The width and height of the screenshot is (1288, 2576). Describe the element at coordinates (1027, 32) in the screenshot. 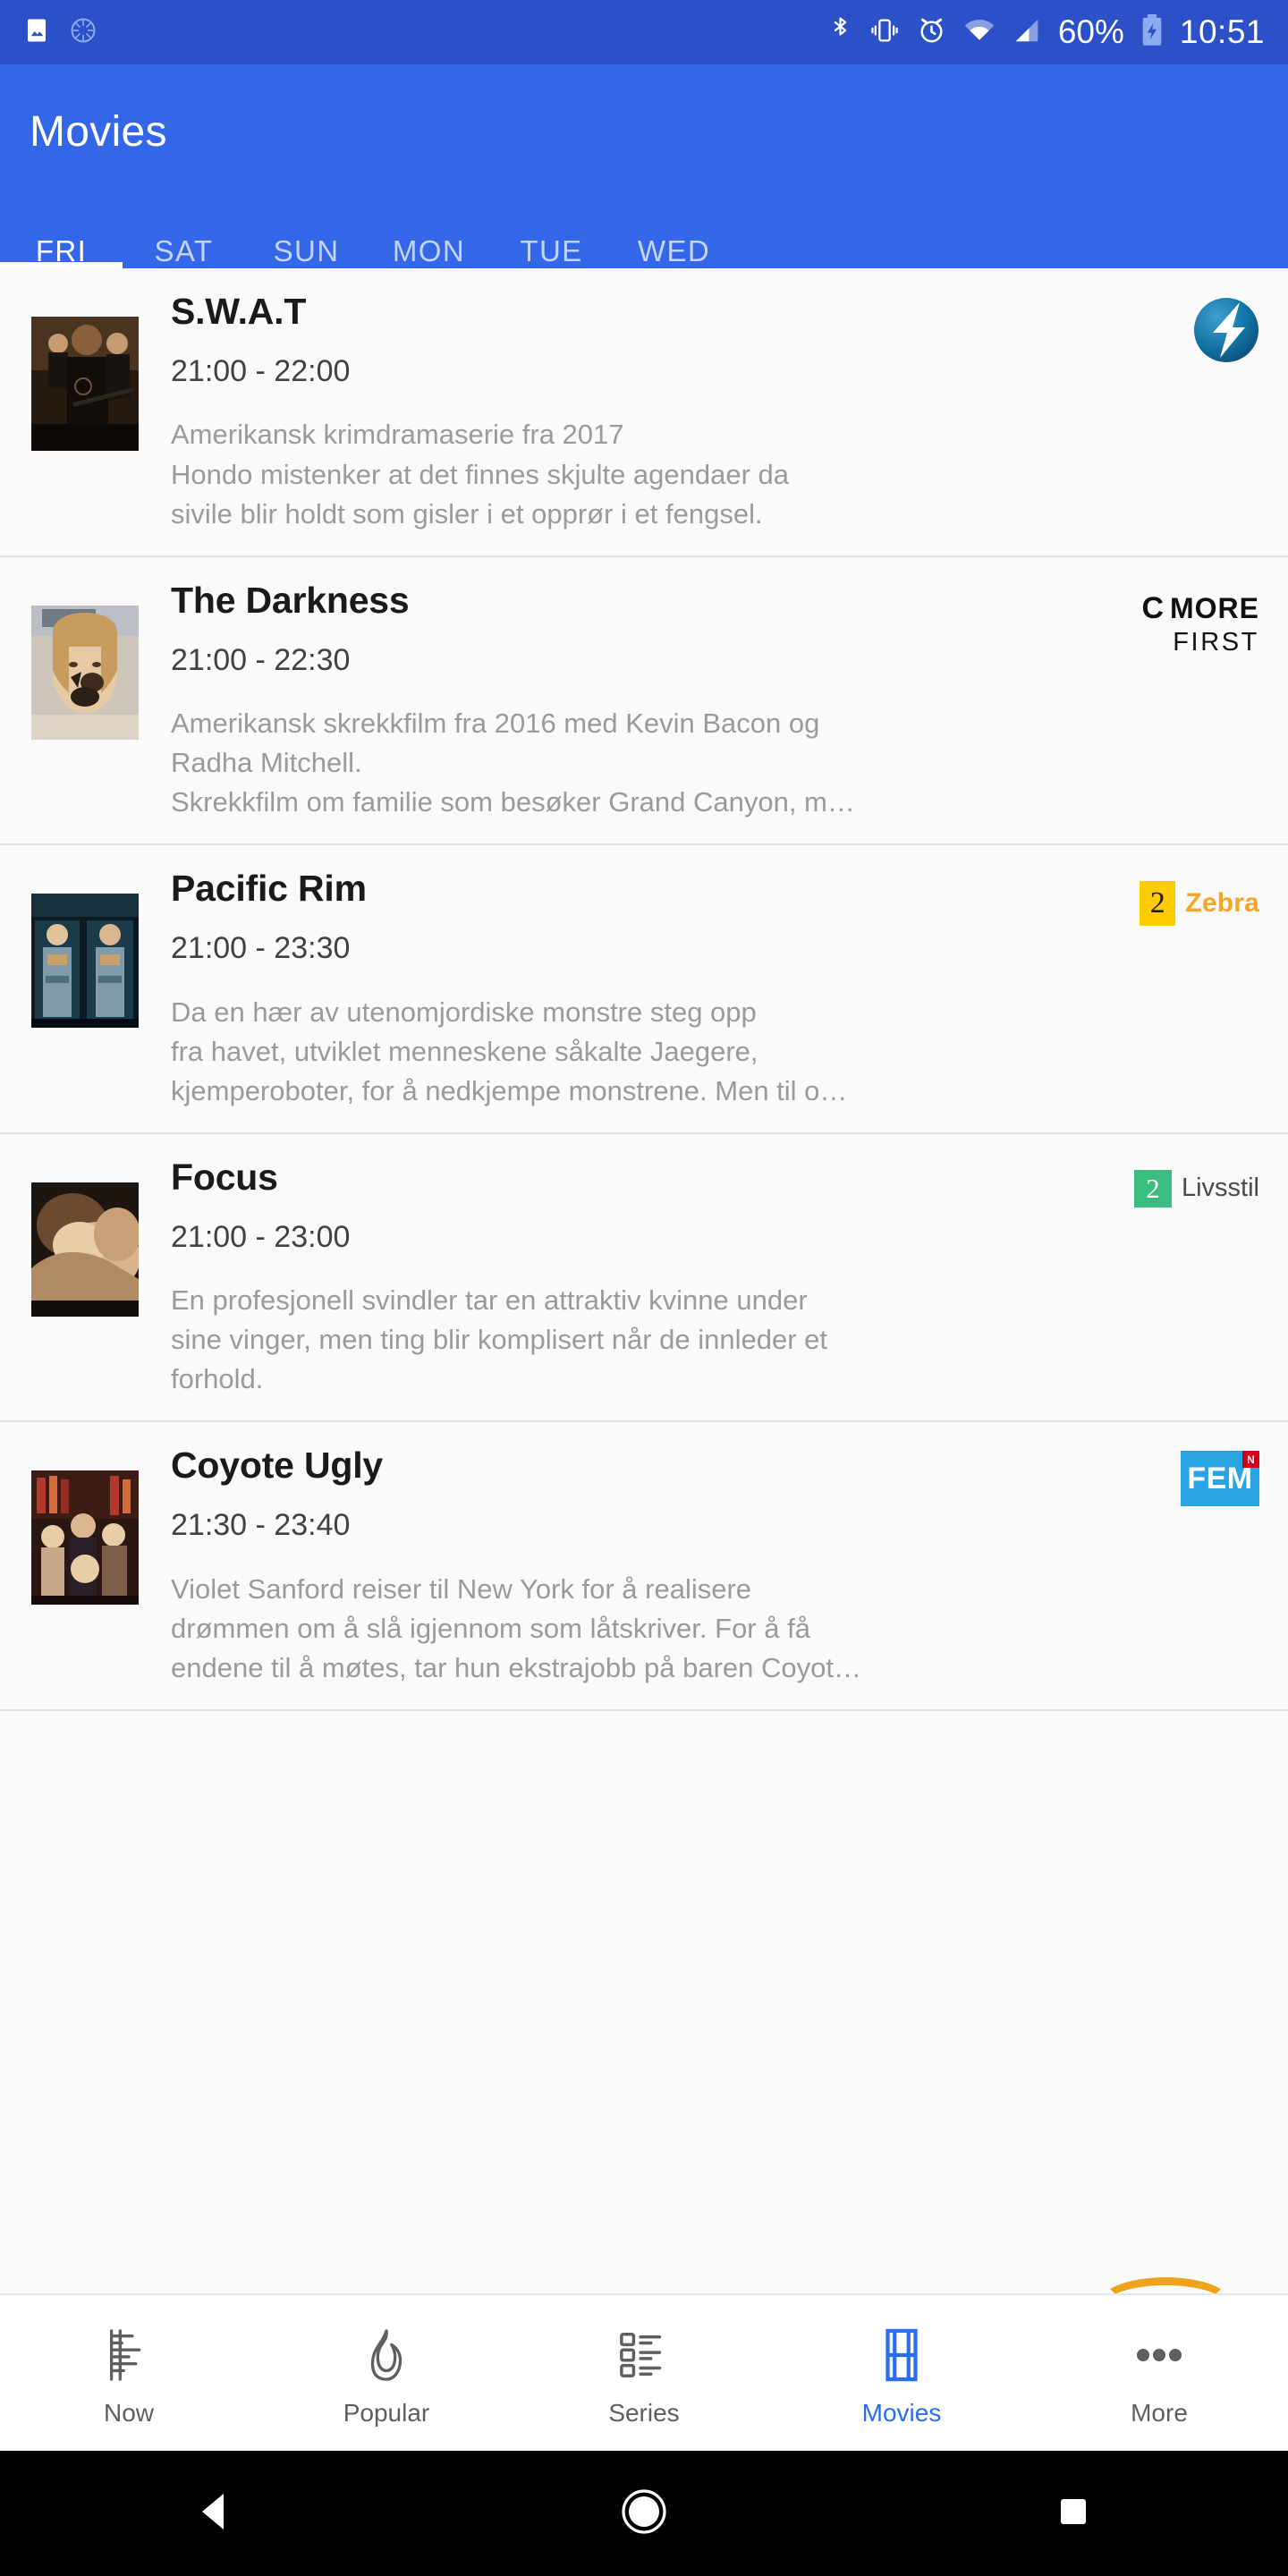

I see `signal-icon` at that location.